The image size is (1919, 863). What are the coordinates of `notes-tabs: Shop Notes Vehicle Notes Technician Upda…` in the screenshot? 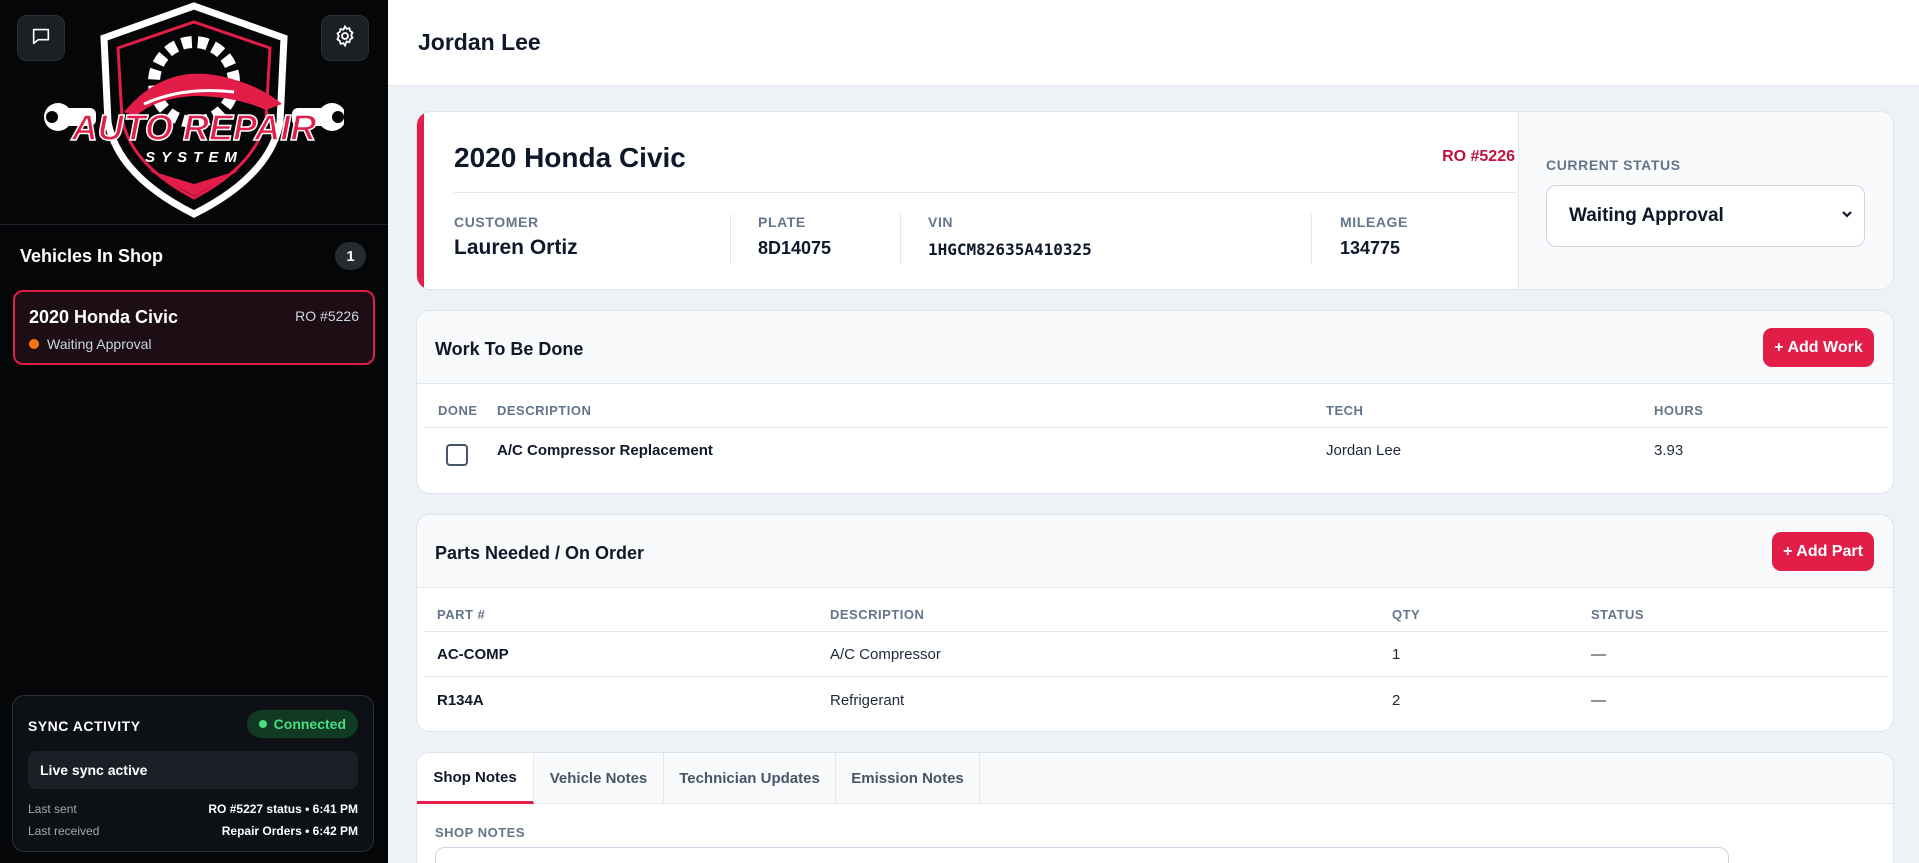 It's located at (1155, 778).